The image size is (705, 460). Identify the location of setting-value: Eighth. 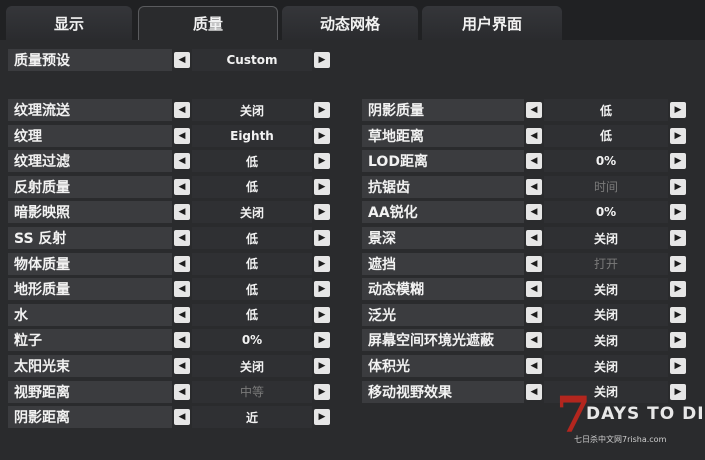
(252, 135).